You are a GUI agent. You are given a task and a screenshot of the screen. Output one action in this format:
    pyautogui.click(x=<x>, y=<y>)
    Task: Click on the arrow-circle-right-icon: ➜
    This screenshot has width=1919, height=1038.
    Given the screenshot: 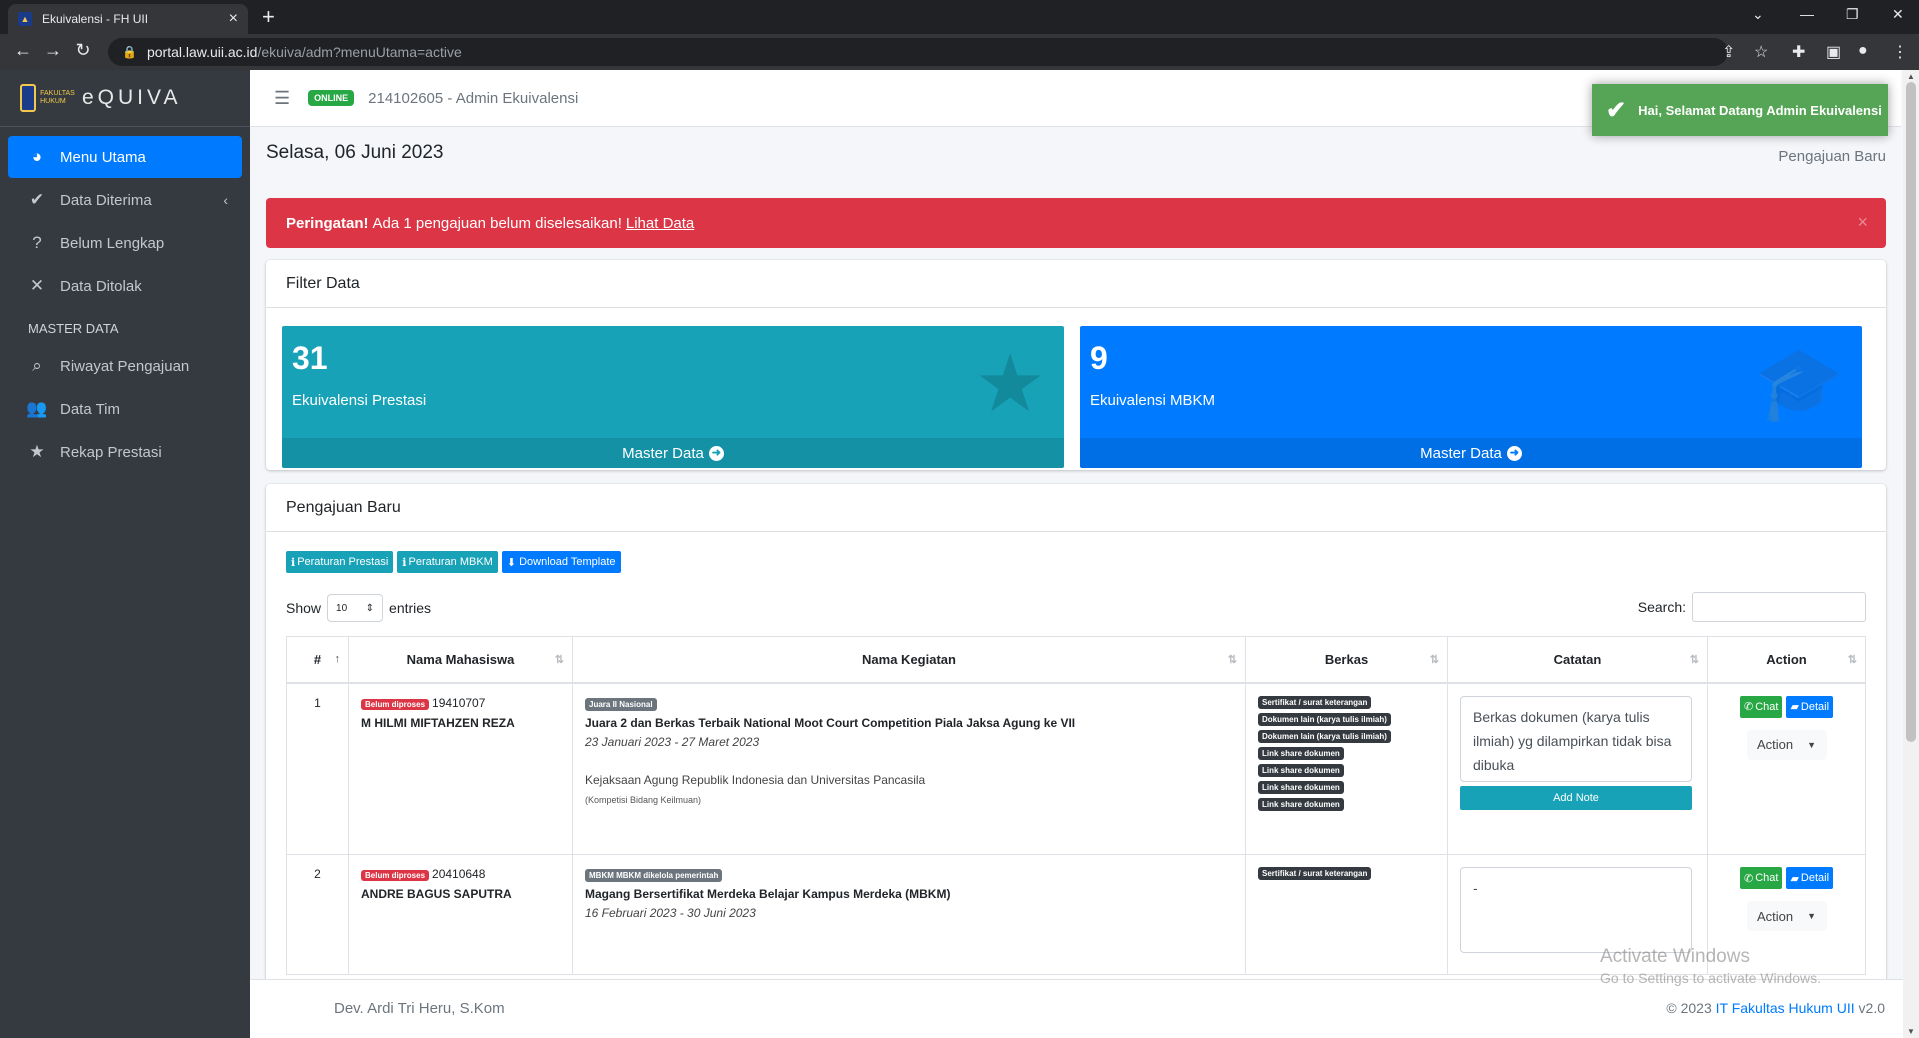 What is the action you would take?
    pyautogui.click(x=1514, y=453)
    